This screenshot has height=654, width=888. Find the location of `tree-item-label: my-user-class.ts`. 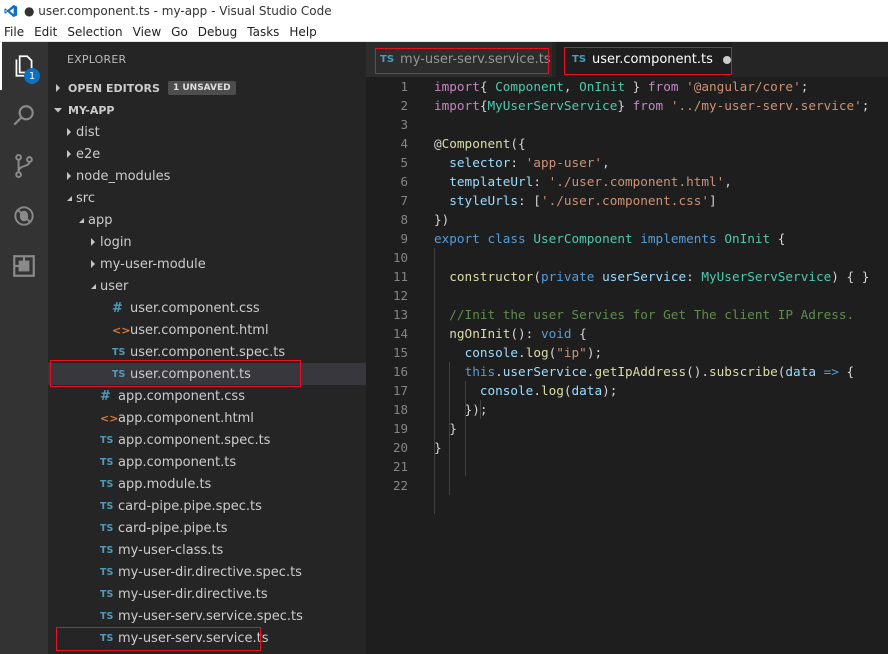

tree-item-label: my-user-class.ts is located at coordinates (171, 550).